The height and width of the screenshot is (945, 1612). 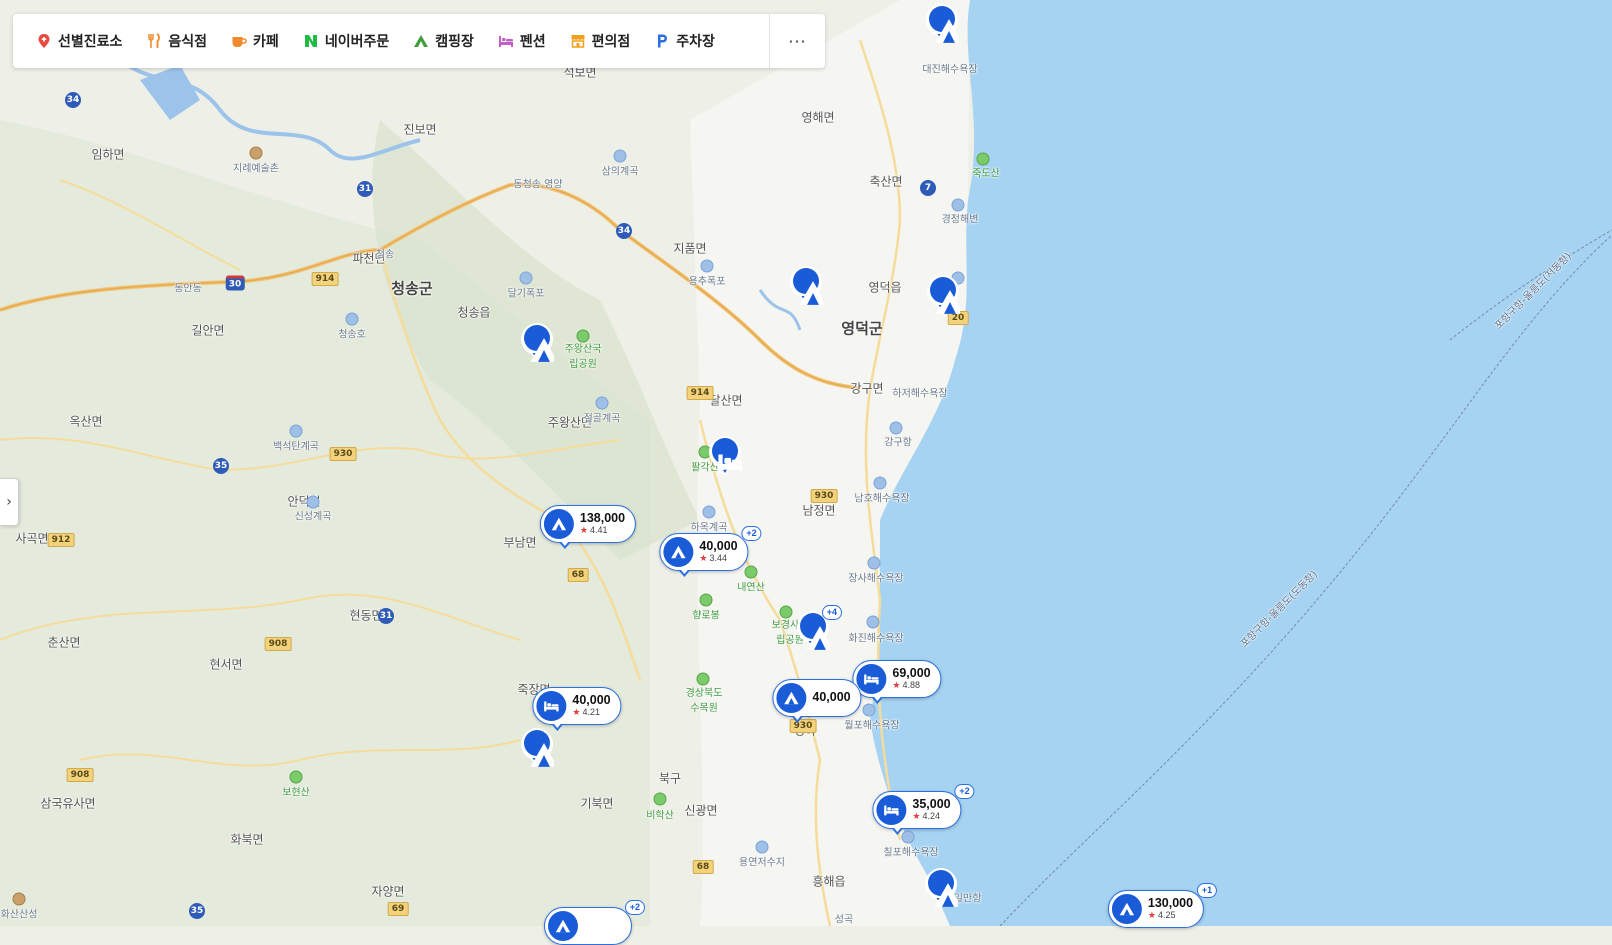 What do you see at coordinates (108, 154) in the screenshot?
I see `place-label: 임하면` at bounding box center [108, 154].